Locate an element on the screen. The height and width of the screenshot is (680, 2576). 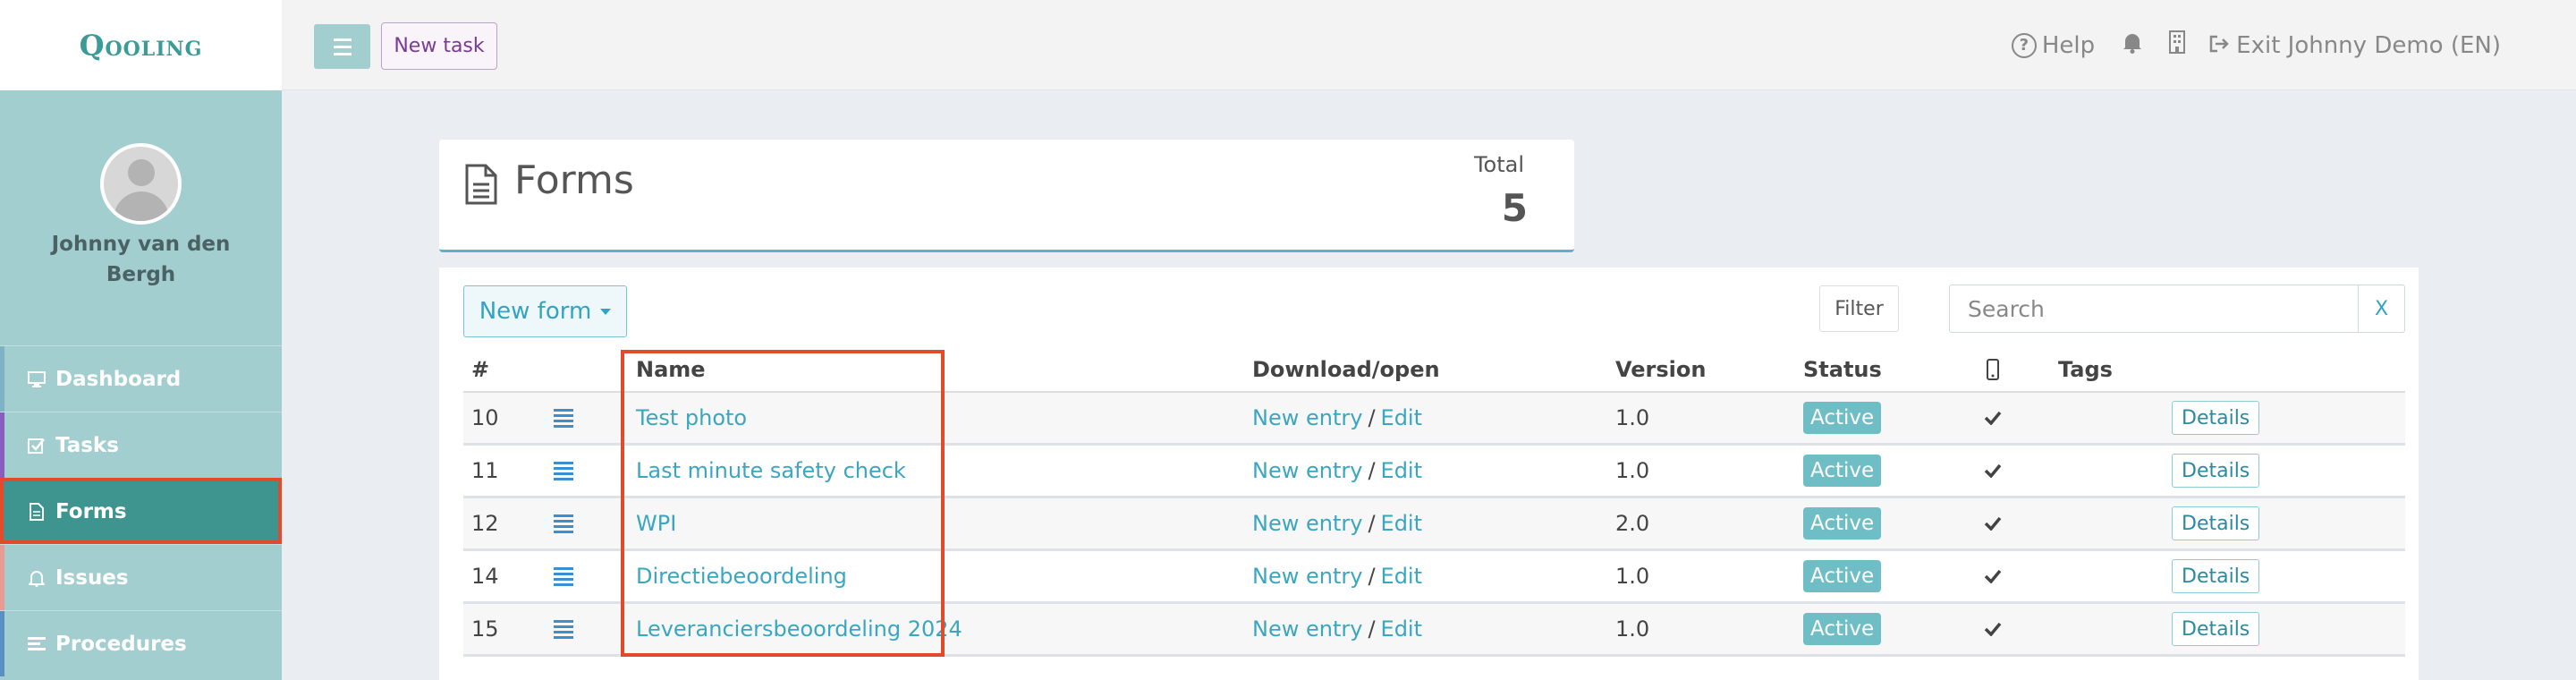
new-form-label: New form is located at coordinates (535, 311).